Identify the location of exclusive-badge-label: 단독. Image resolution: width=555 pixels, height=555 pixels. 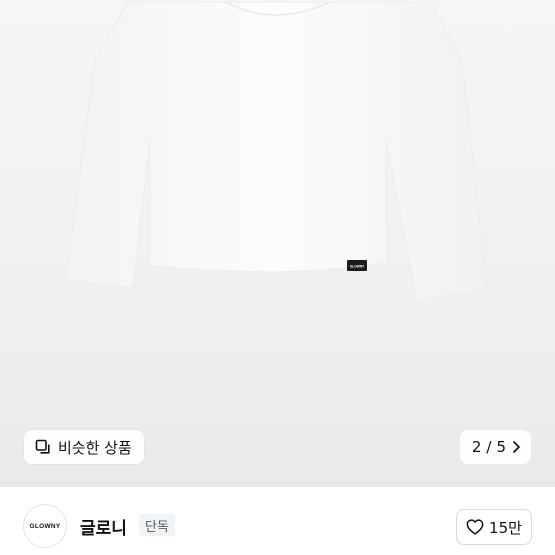
(157, 527).